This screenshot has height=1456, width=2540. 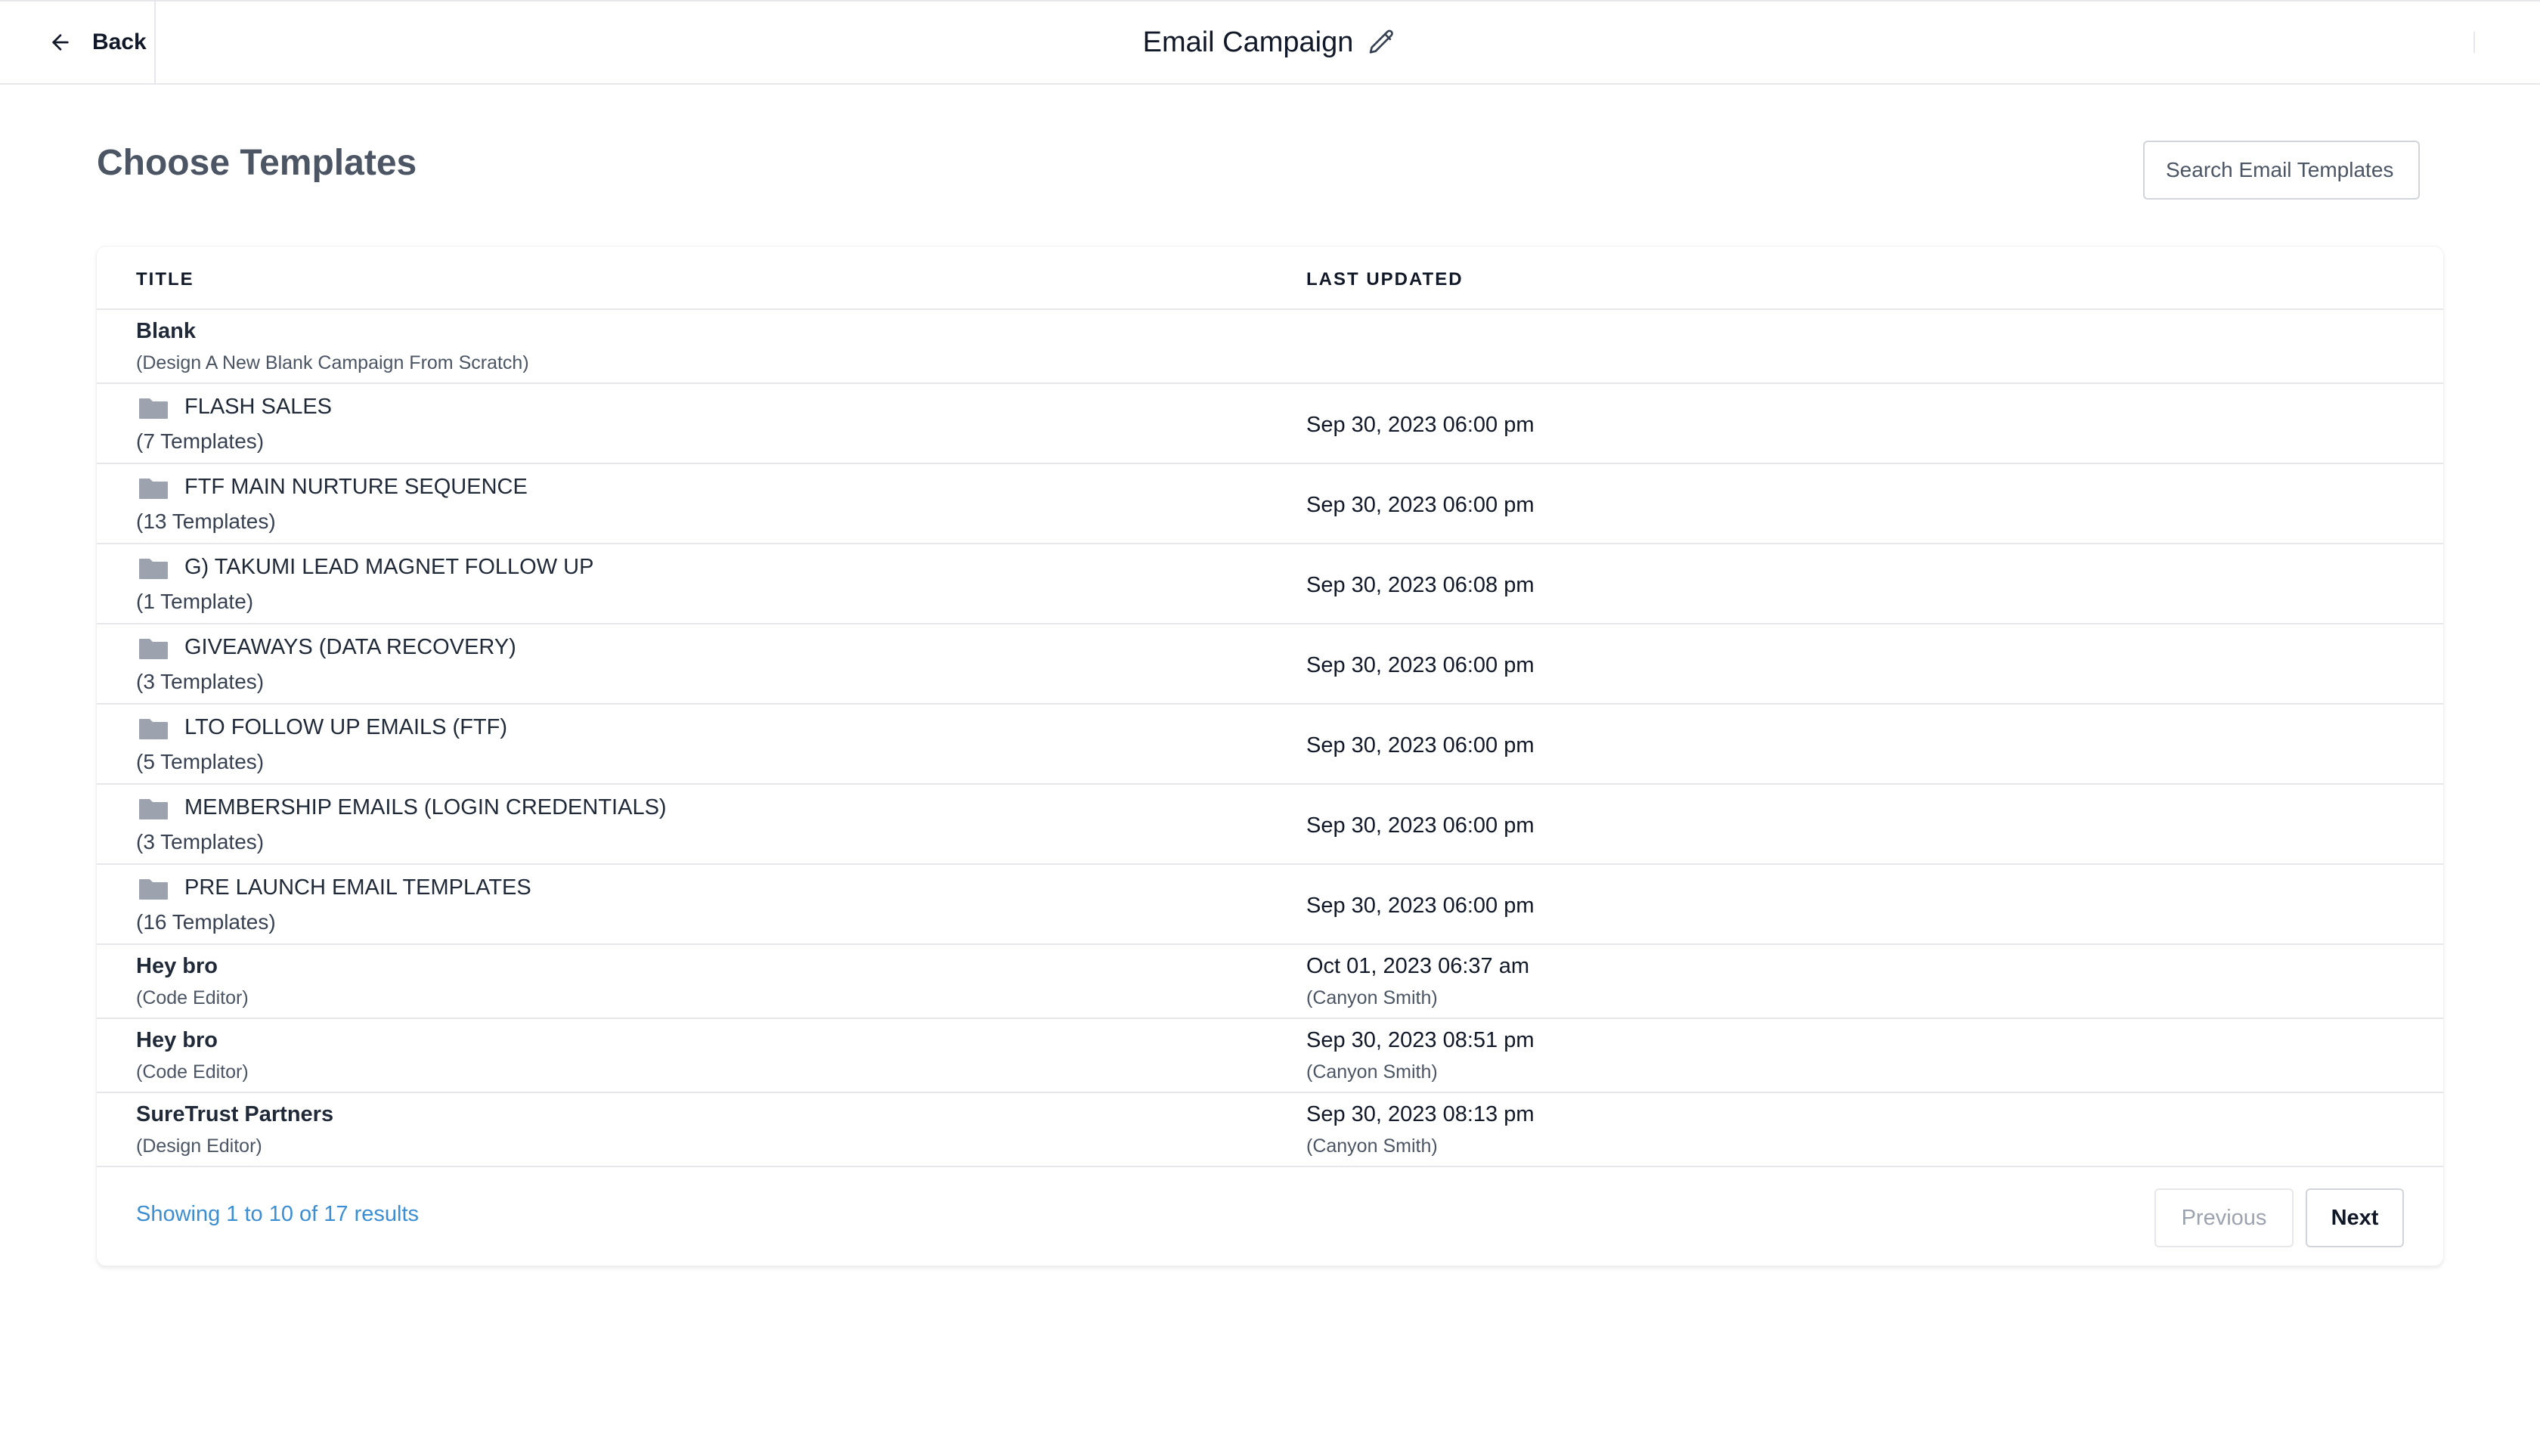 I want to click on folder-name: GIVEAWAYS (DATA RECOVERY), so click(x=350, y=647).